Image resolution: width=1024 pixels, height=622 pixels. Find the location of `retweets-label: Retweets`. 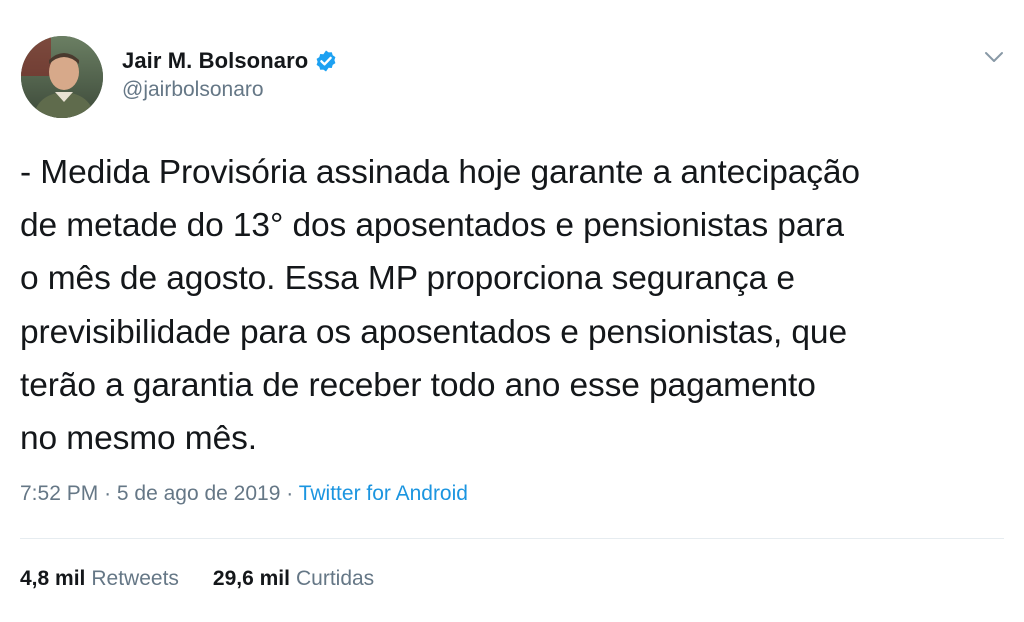

retweets-label: Retweets is located at coordinates (135, 578).